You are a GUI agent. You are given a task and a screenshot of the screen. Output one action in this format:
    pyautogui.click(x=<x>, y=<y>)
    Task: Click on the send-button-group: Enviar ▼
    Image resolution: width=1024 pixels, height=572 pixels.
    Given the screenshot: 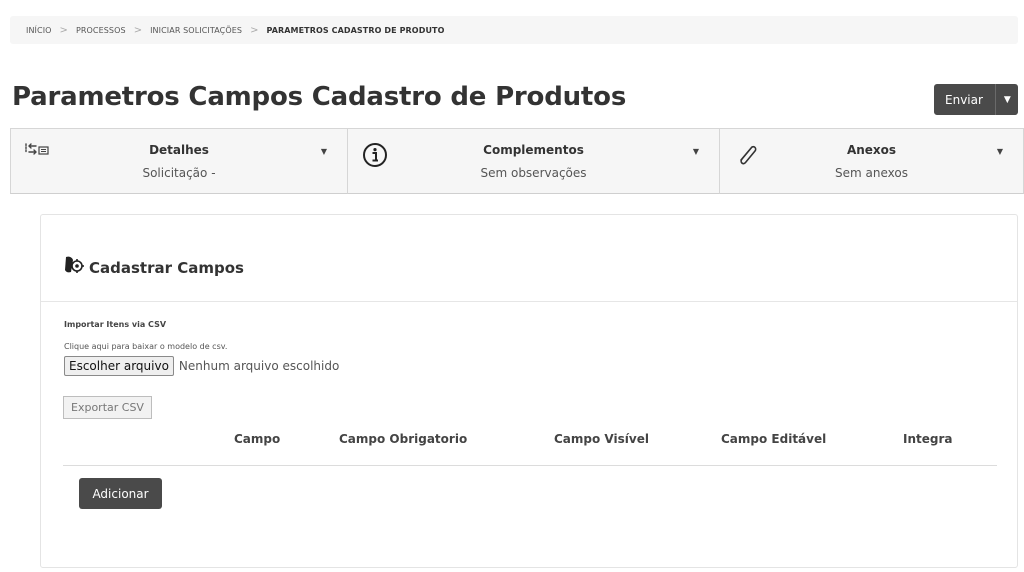 What is the action you would take?
    pyautogui.click(x=976, y=99)
    